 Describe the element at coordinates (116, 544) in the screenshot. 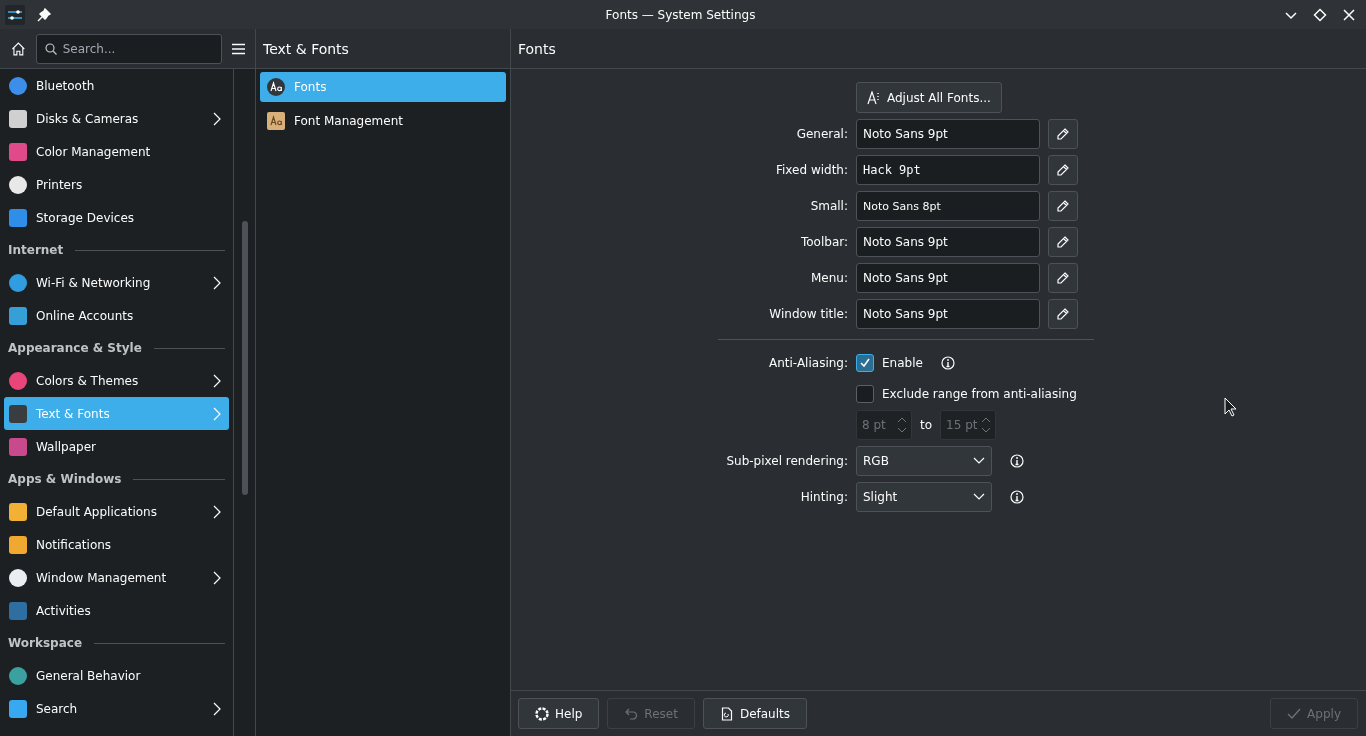

I see `sidebar-item: Notifications` at that location.